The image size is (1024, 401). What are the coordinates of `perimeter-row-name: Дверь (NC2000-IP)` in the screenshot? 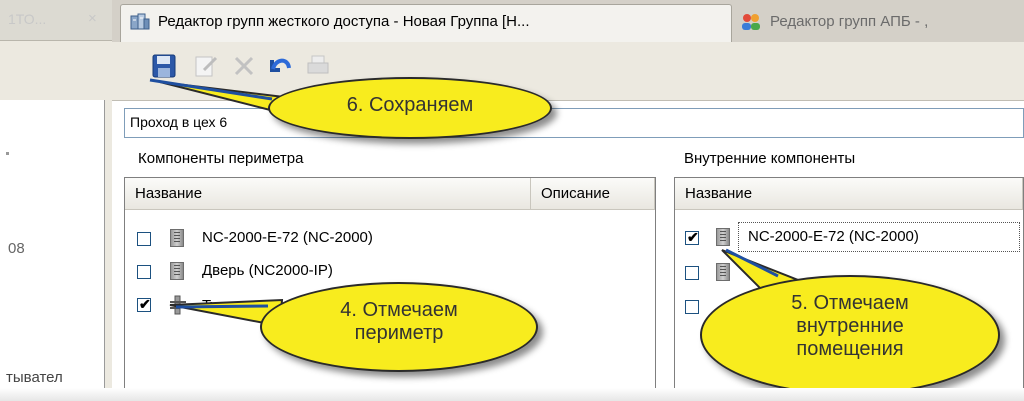 It's located at (267, 270).